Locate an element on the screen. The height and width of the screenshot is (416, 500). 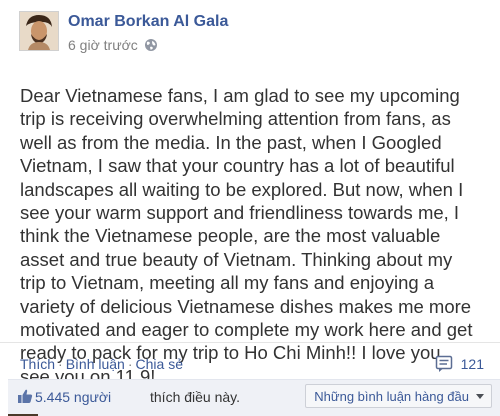
action-links: Thích · Bình luận · Chia sẻ is located at coordinates (101, 364).